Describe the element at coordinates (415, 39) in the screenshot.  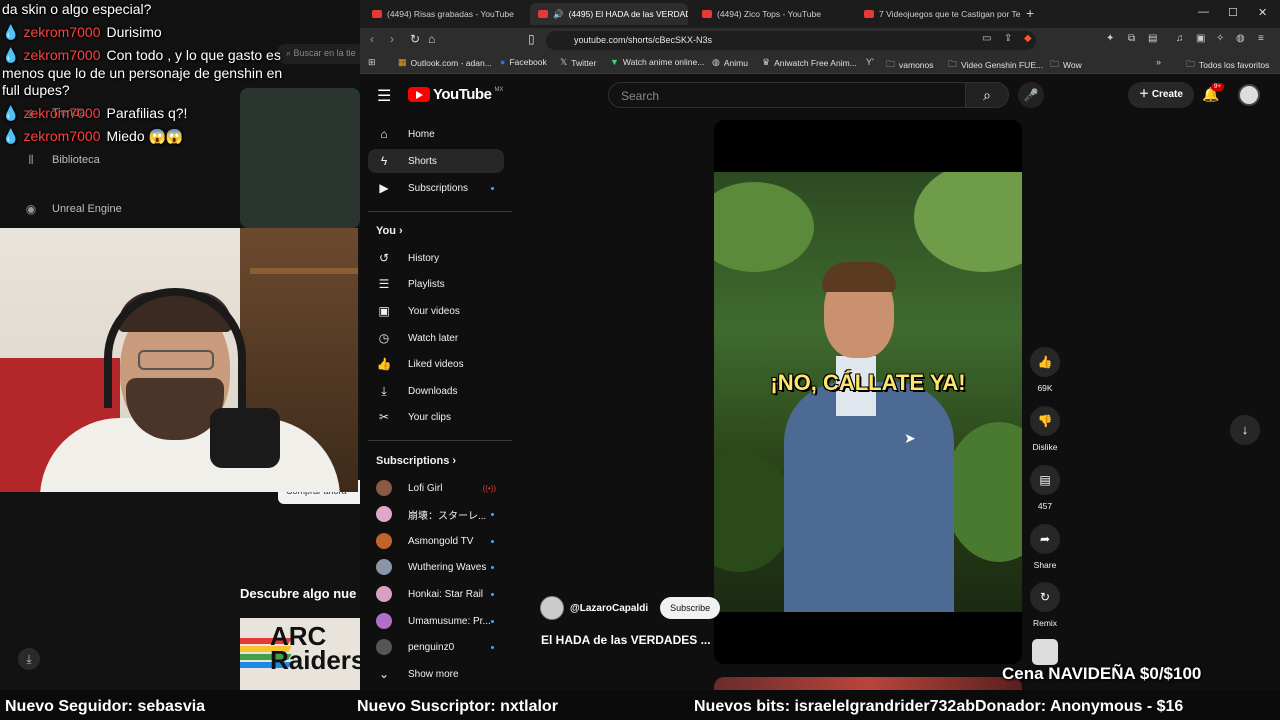
I see `reload-icon: ↻` at that location.